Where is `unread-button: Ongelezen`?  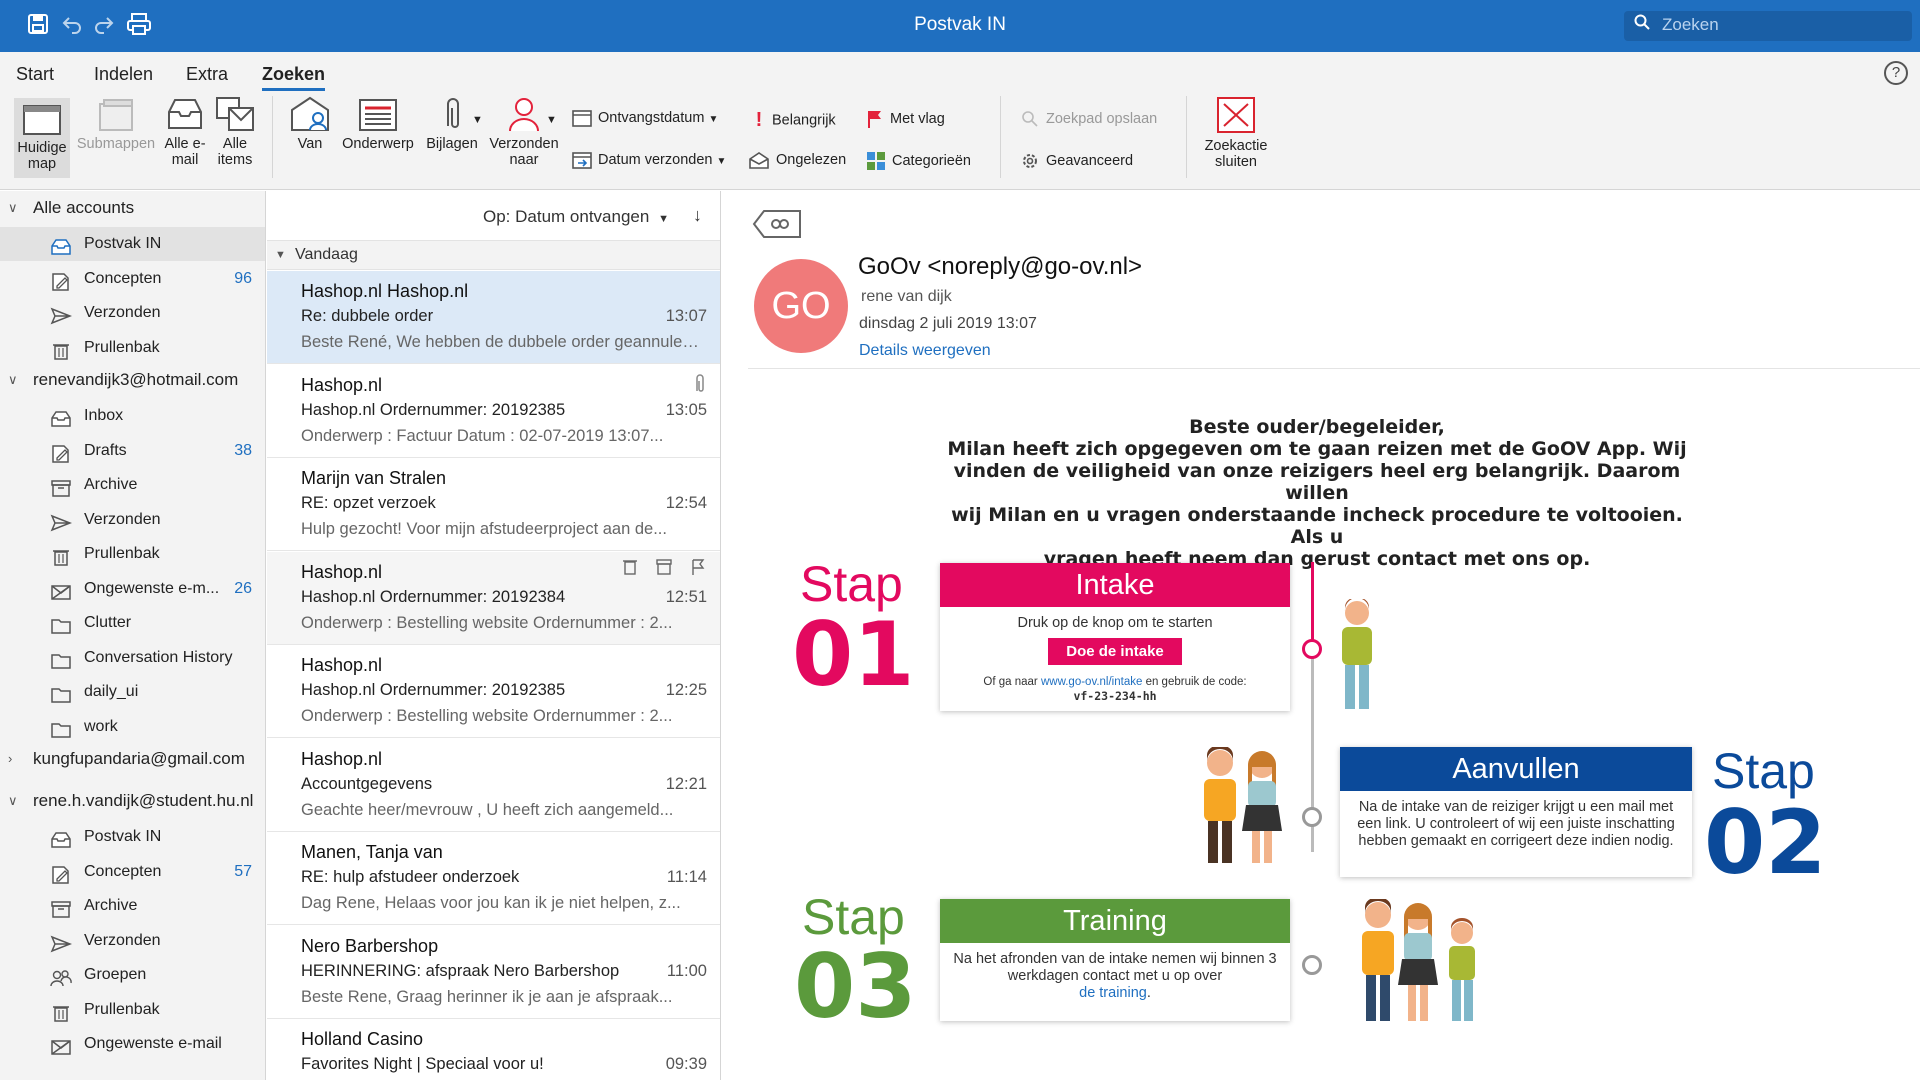
unread-button: Ongelezen is located at coordinates (797, 160).